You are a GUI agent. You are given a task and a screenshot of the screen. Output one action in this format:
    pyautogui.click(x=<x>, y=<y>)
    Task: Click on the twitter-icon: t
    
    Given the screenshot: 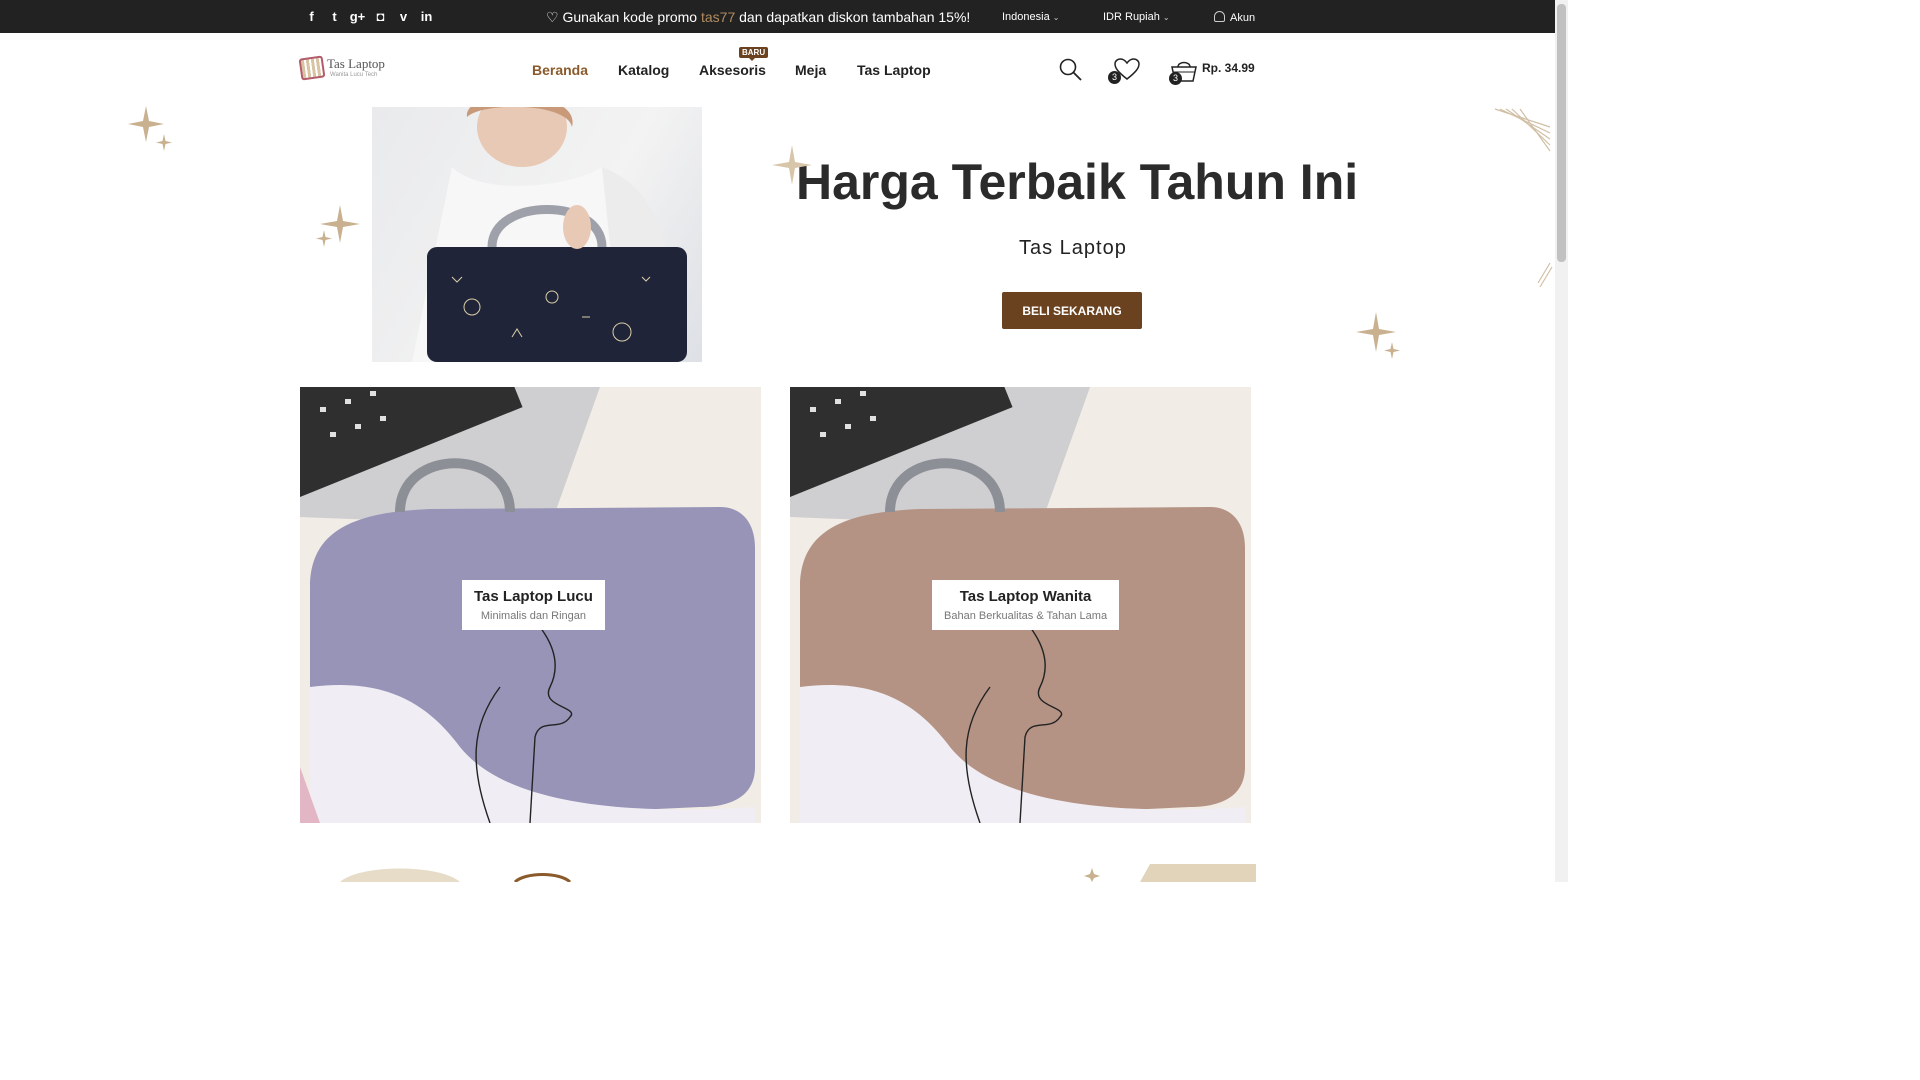 What is the action you would take?
    pyautogui.click(x=334, y=16)
    